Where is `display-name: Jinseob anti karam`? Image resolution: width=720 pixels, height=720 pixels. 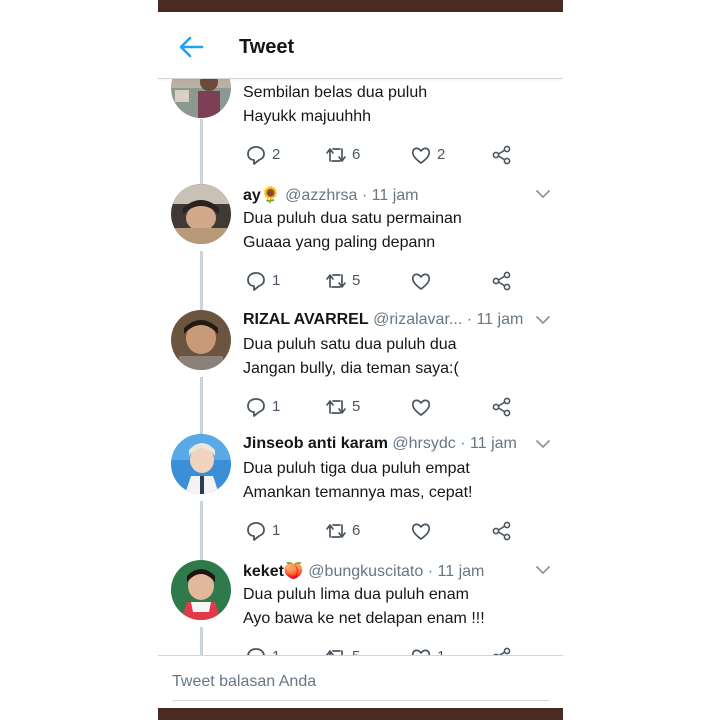 display-name: Jinseob anti karam is located at coordinates (315, 443).